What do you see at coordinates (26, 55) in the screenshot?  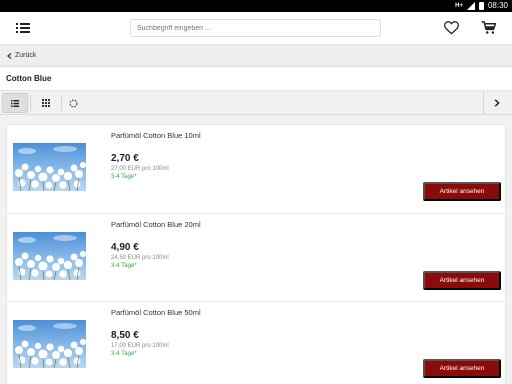 I see `back-label: Zurück` at bounding box center [26, 55].